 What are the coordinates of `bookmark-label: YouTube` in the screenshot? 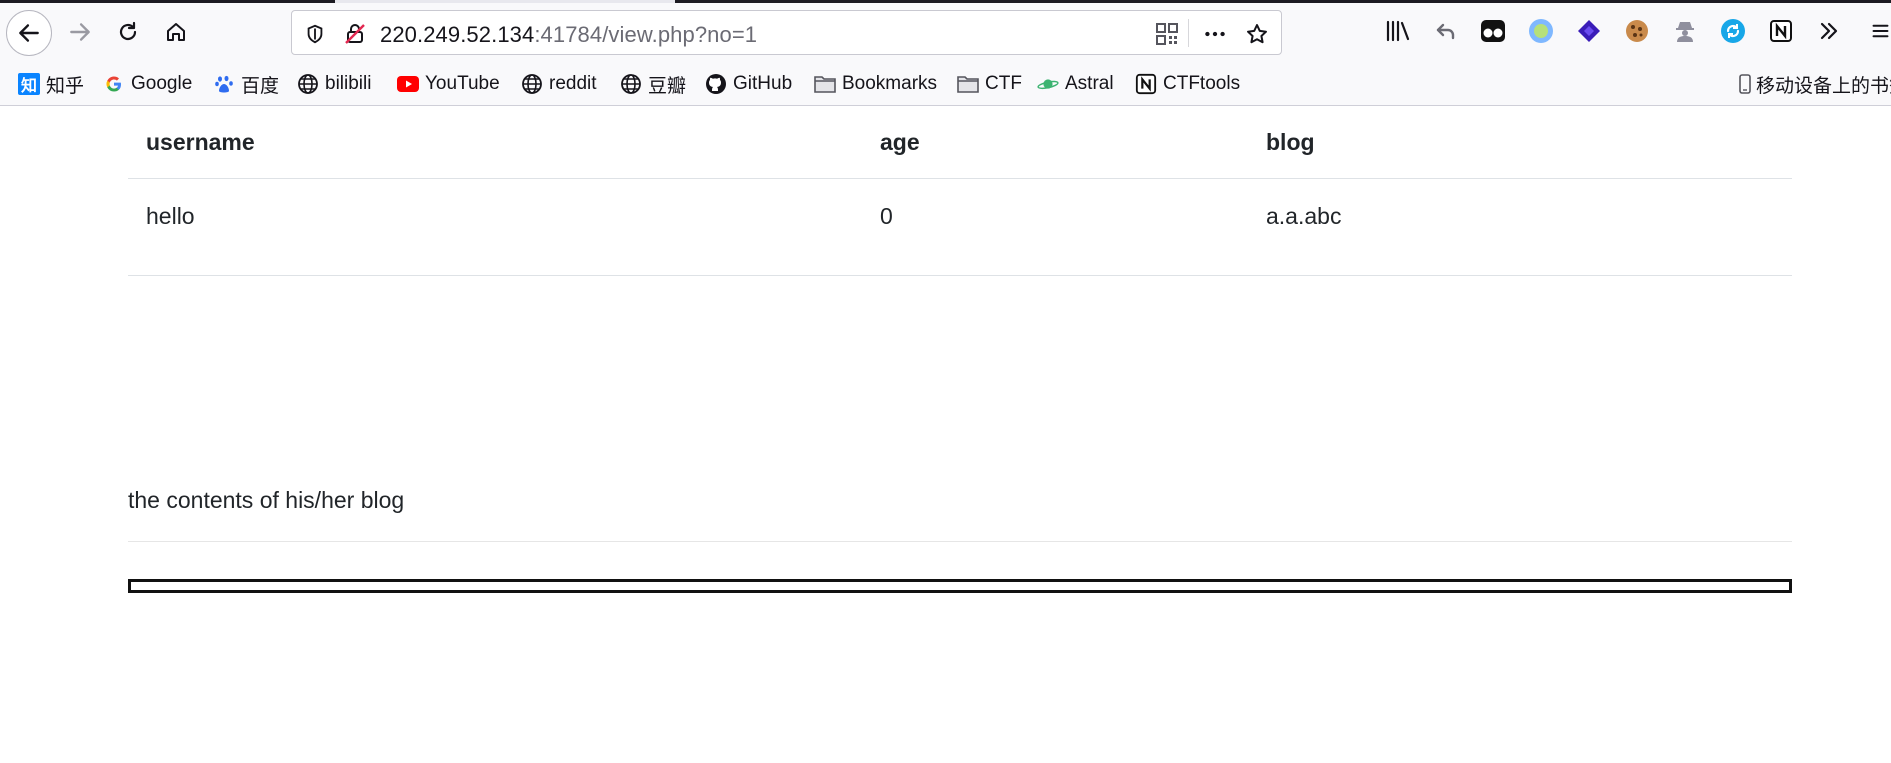 It's located at (462, 83).